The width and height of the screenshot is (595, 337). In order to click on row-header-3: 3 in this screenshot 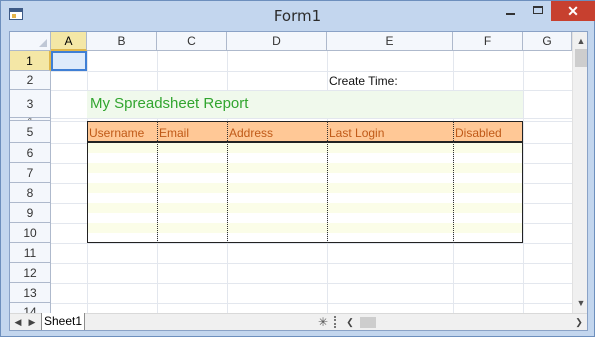, I will do `click(30, 104)`.